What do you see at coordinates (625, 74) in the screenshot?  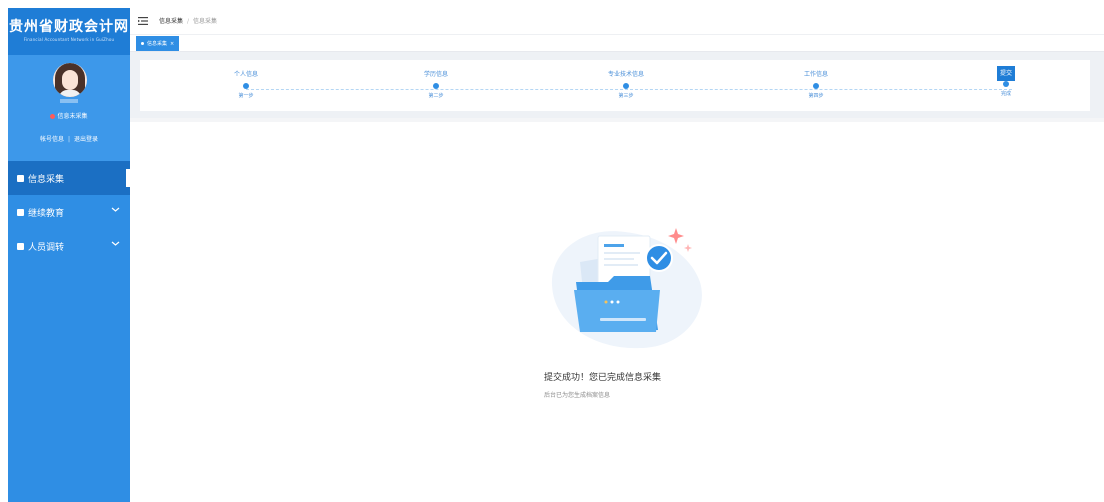 I see `step-label: 专业技术信息` at bounding box center [625, 74].